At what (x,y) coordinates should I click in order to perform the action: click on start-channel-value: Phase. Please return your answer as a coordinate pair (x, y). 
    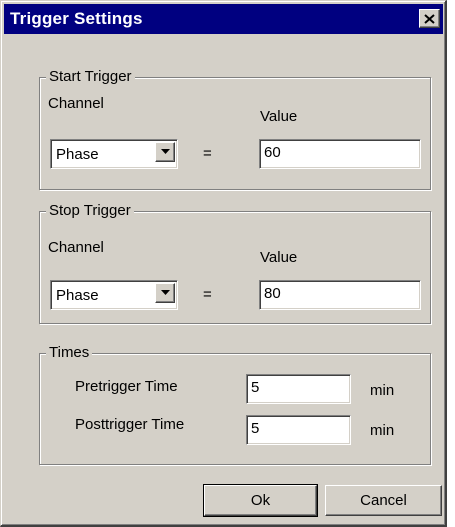
    Looking at the image, I should click on (77, 154).